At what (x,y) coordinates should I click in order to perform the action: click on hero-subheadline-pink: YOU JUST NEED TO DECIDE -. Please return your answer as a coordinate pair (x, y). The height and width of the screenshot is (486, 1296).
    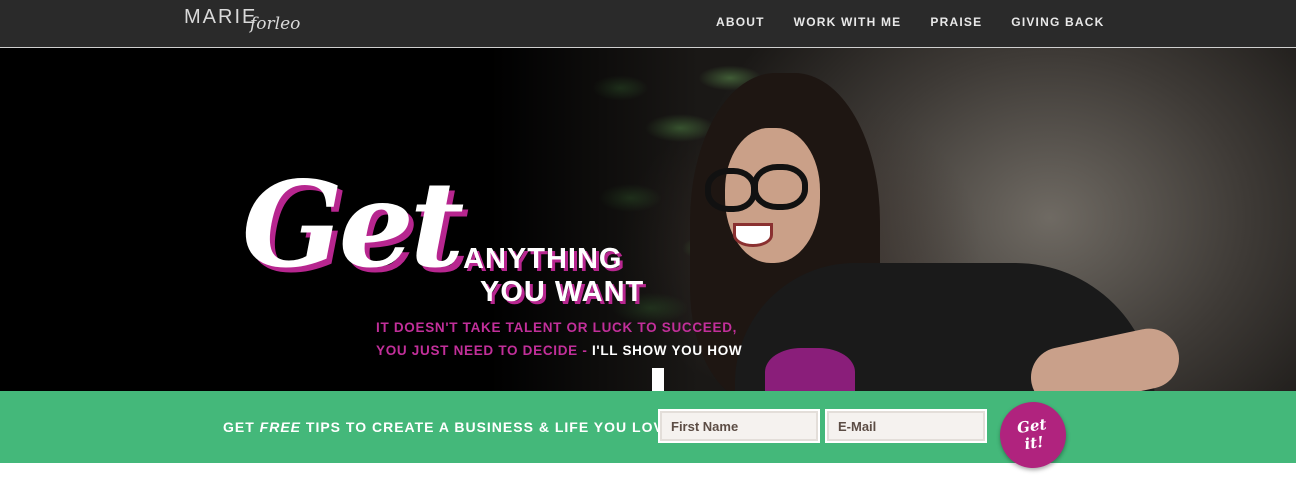
    Looking at the image, I should click on (484, 350).